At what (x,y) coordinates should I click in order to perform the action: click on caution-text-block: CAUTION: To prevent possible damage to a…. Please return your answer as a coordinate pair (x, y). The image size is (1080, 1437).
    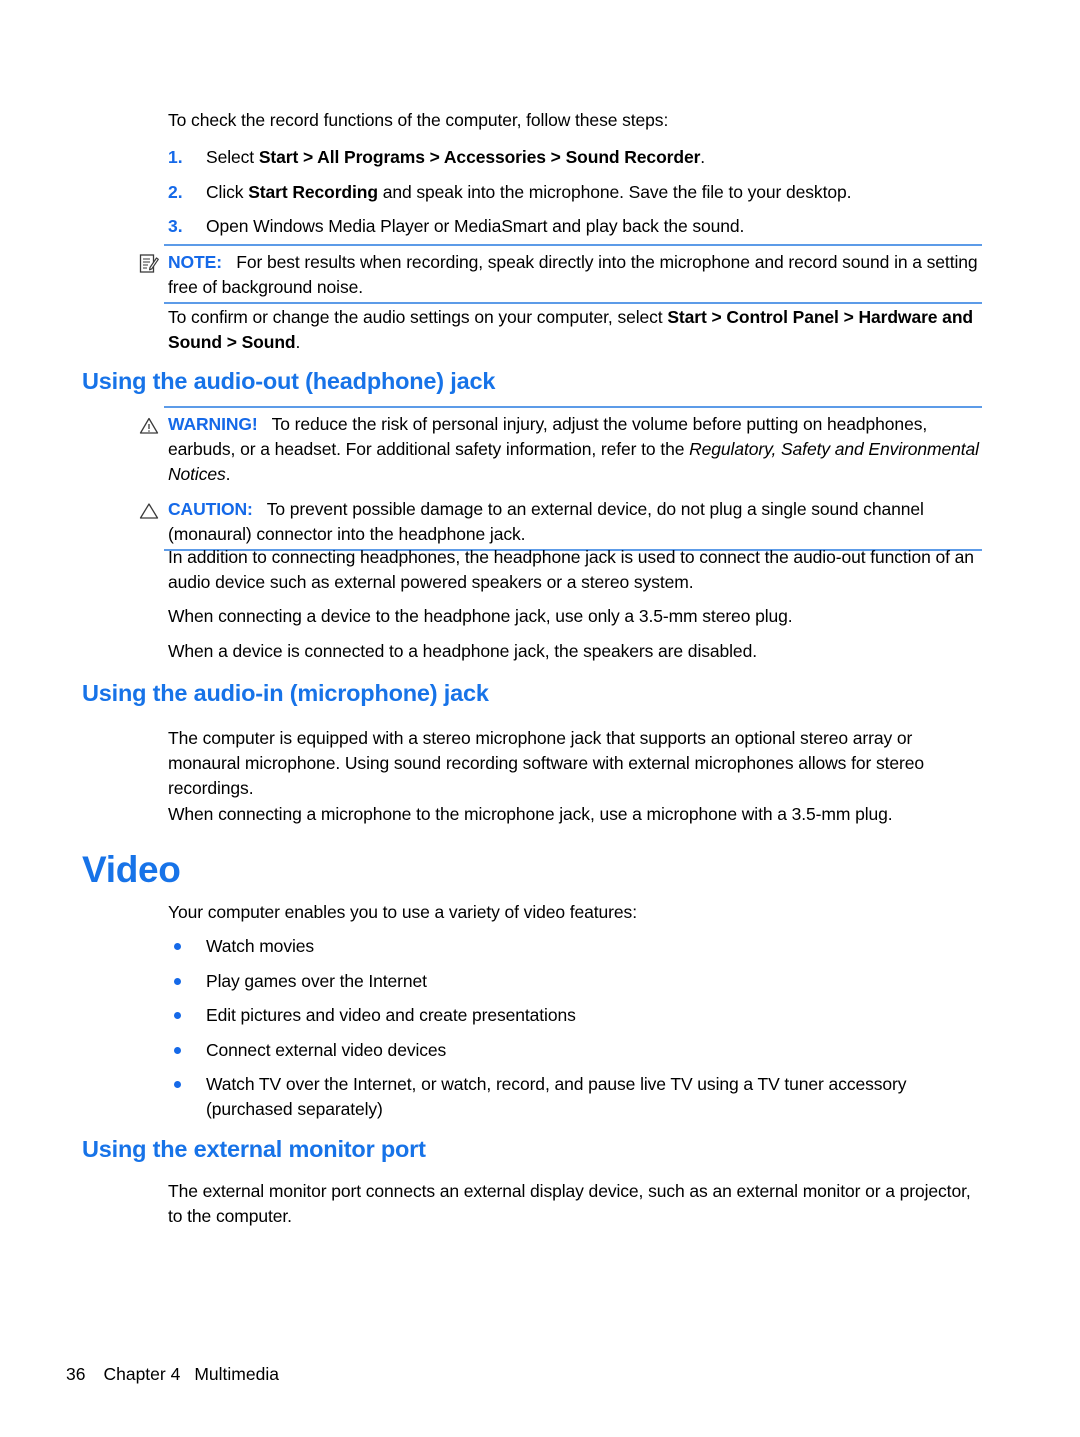
    Looking at the image, I should click on (575, 522).